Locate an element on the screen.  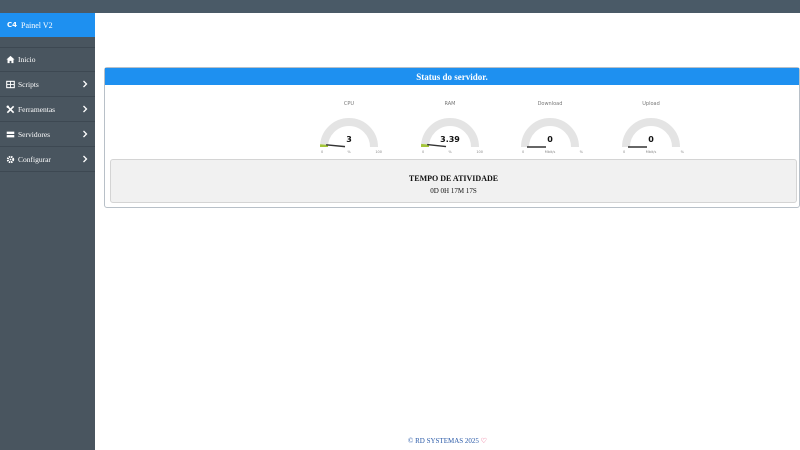
brand-logo-icon: C4 is located at coordinates (12, 25).